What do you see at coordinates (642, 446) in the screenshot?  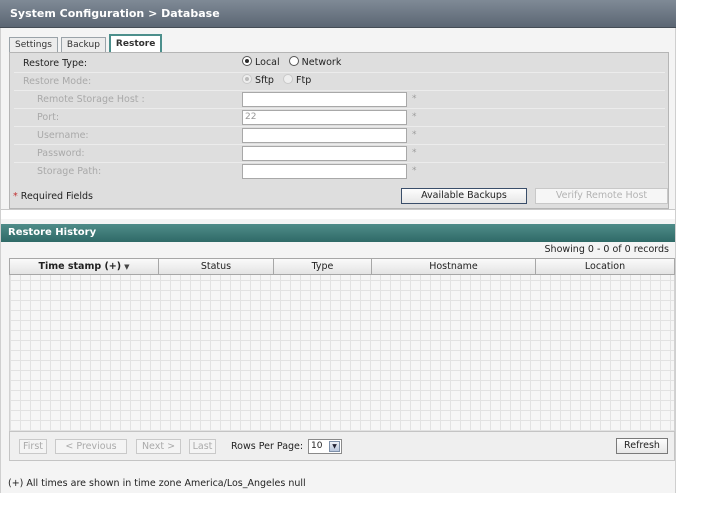 I see `refresh-button: Refresh` at bounding box center [642, 446].